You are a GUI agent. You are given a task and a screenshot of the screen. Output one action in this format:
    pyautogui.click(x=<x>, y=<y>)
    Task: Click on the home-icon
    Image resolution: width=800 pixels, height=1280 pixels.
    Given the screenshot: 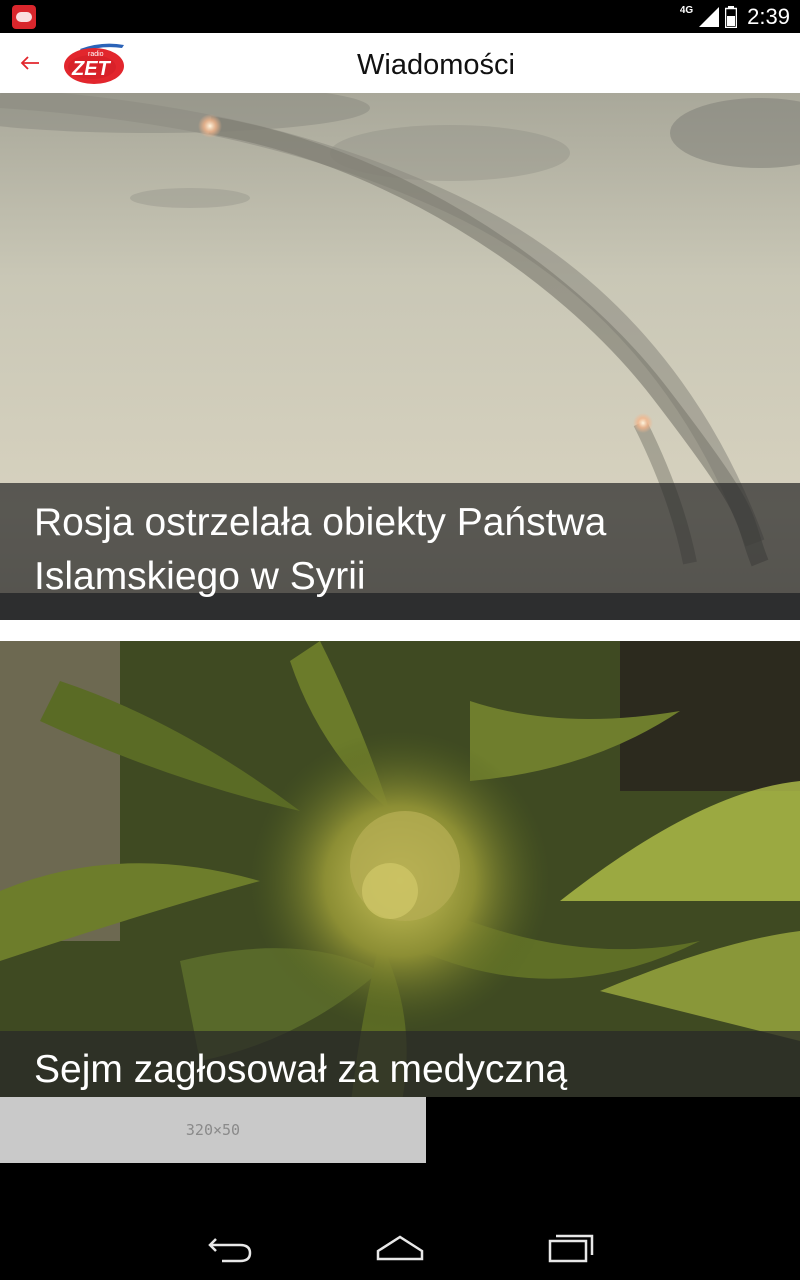 What is the action you would take?
    pyautogui.click(x=400, y=1247)
    